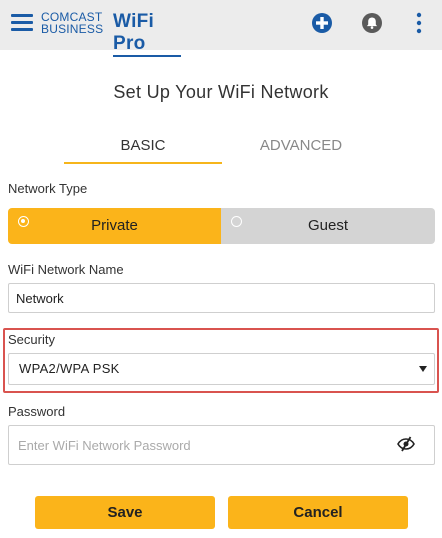  What do you see at coordinates (72, 29) in the screenshot?
I see `brand-line-2: BUSINESS` at bounding box center [72, 29].